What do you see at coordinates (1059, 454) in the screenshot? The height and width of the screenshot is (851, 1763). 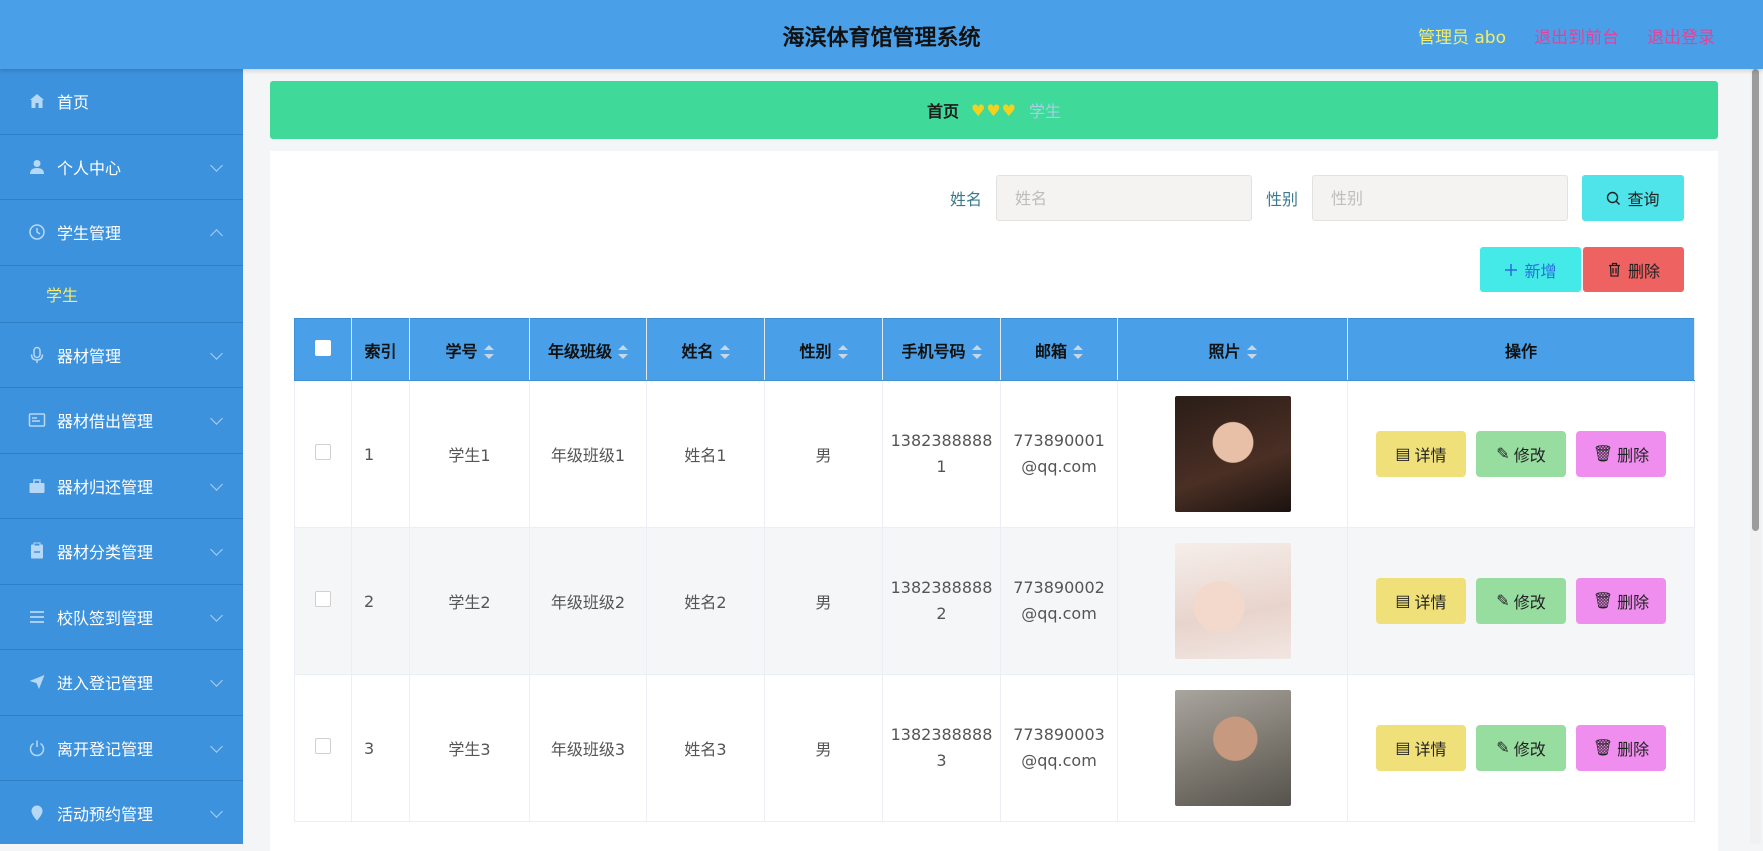 I see `cell-email: 773890001@qq.com` at bounding box center [1059, 454].